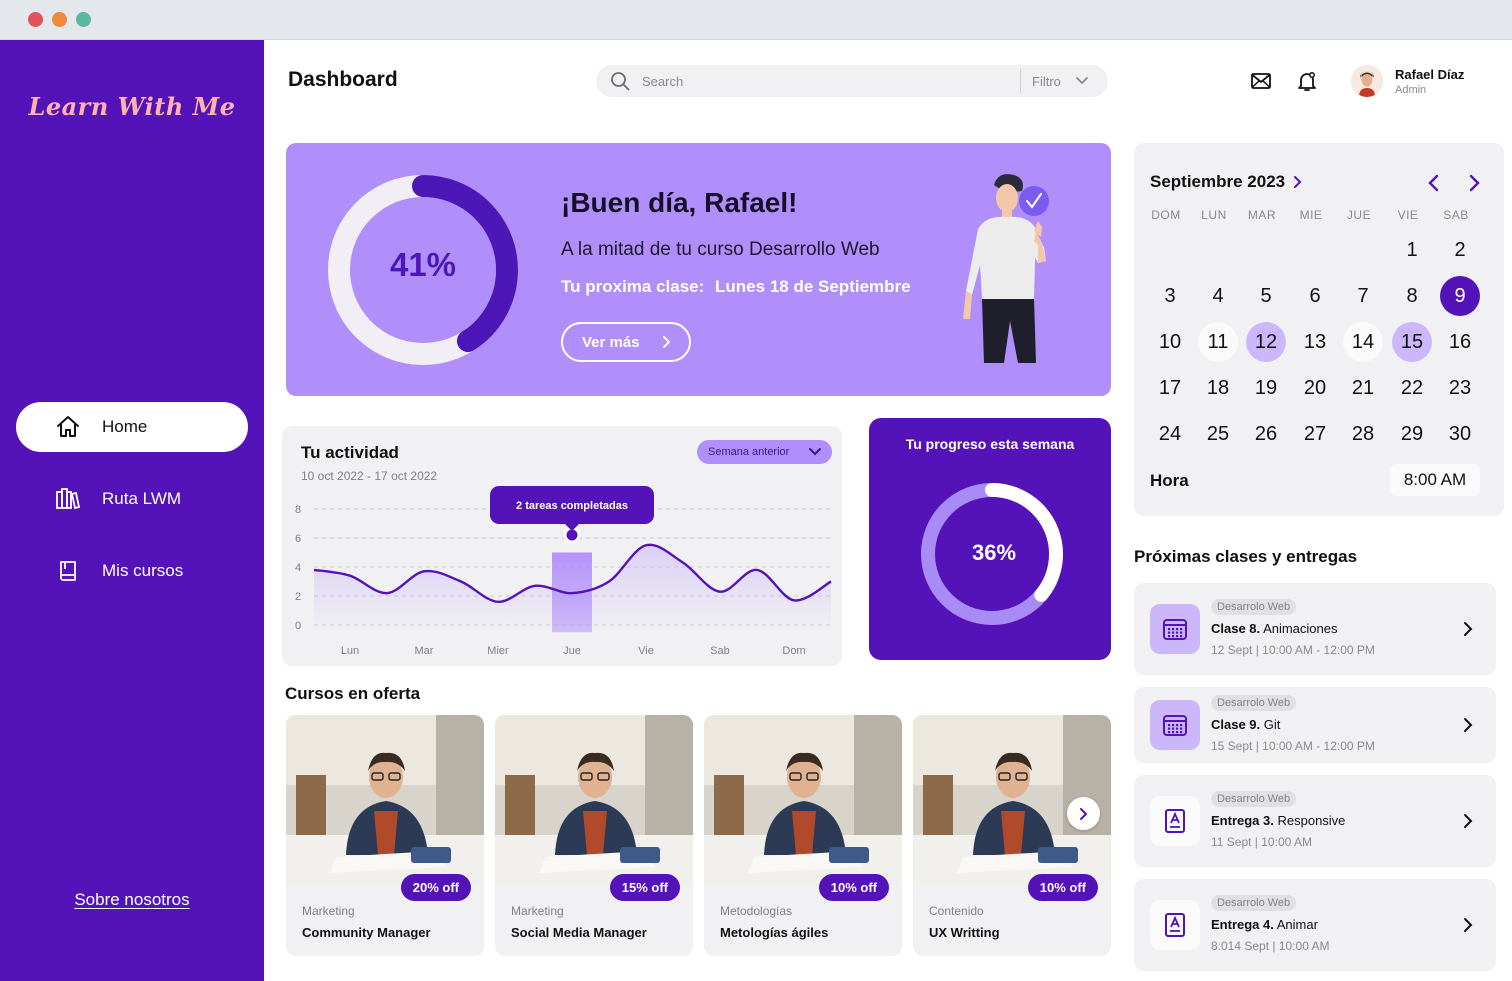 The image size is (1512, 981). I want to click on x-tick-label: Lun, so click(350, 651).